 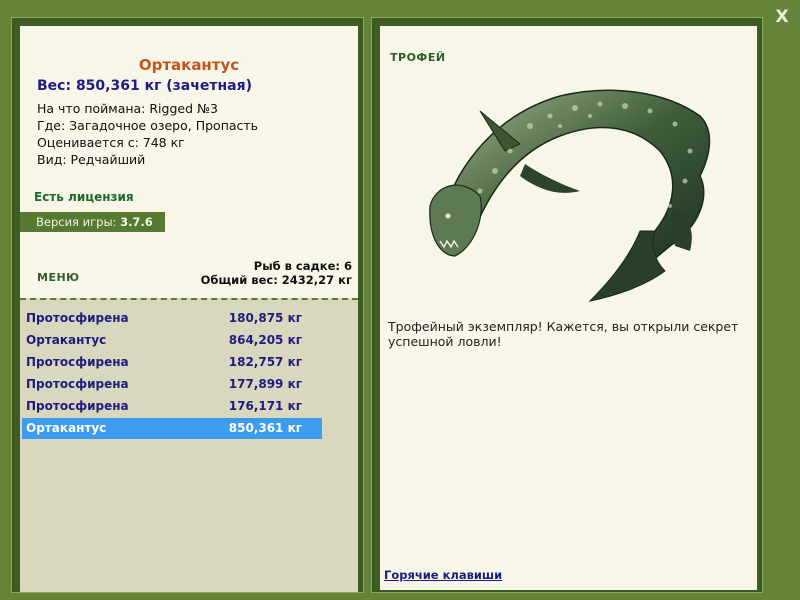 I want to click on game-version-label: Версия игры:, so click(x=76, y=222).